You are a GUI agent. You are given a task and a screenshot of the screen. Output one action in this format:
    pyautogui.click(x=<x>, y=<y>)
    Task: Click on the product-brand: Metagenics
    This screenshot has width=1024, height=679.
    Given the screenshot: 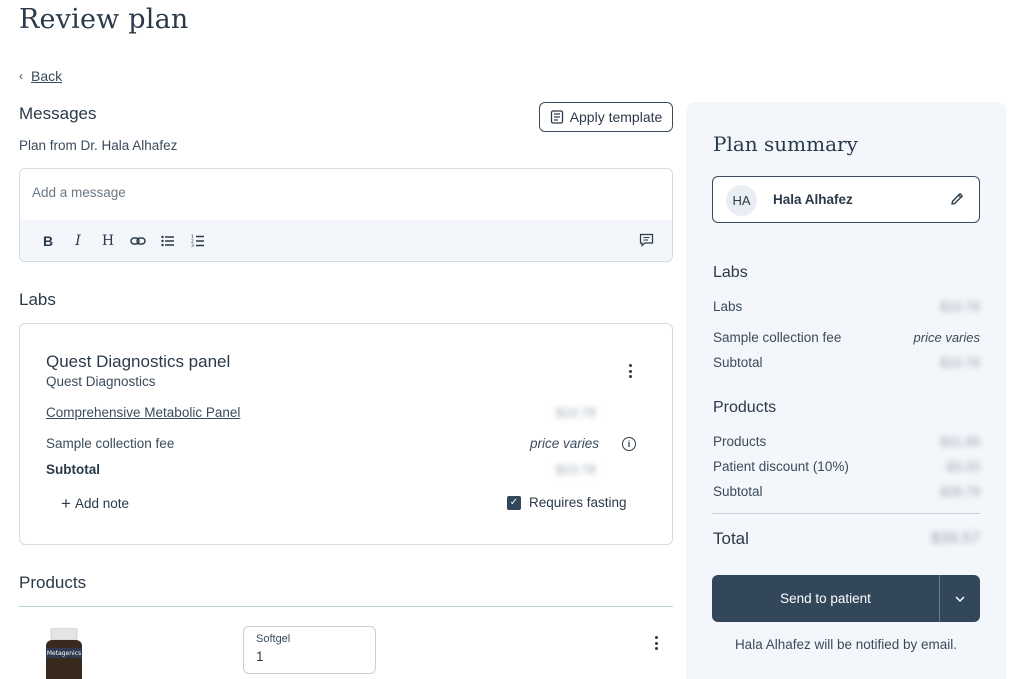 What is the action you would take?
    pyautogui.click(x=64, y=653)
    